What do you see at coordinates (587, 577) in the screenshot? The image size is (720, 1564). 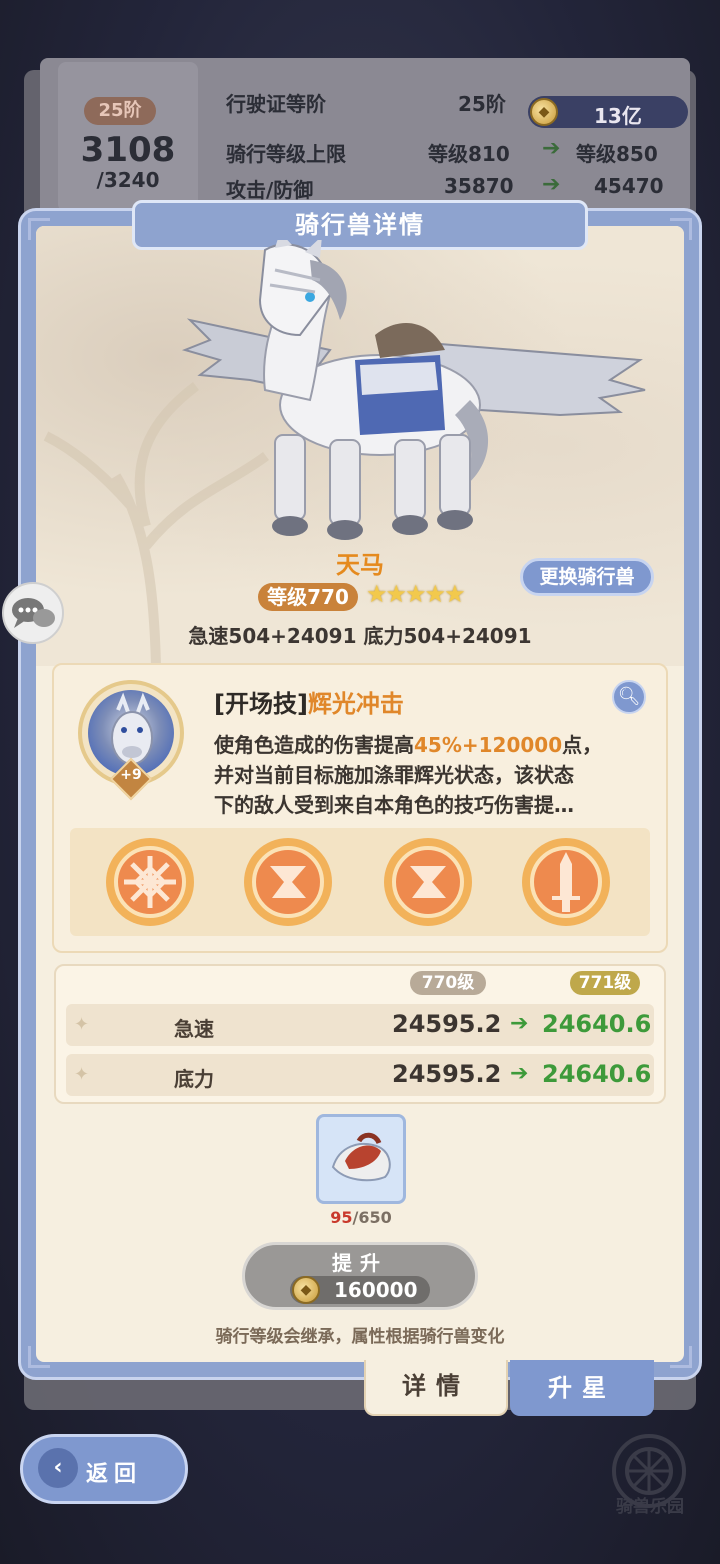 I see `change-mount-button: 更换骑行兽` at bounding box center [587, 577].